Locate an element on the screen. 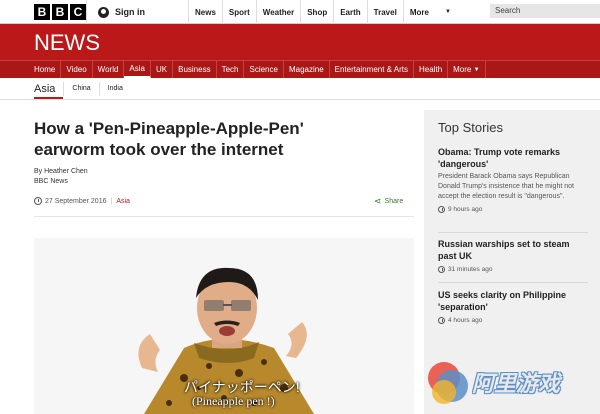  story-title: Obama: Trump vote remarks 'dangerous' is located at coordinates (513, 158).